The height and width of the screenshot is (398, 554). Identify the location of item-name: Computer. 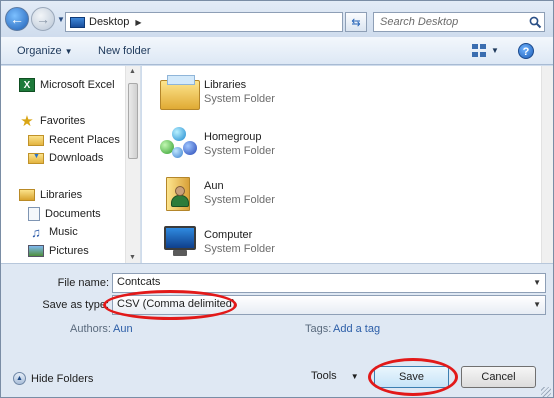
(228, 235).